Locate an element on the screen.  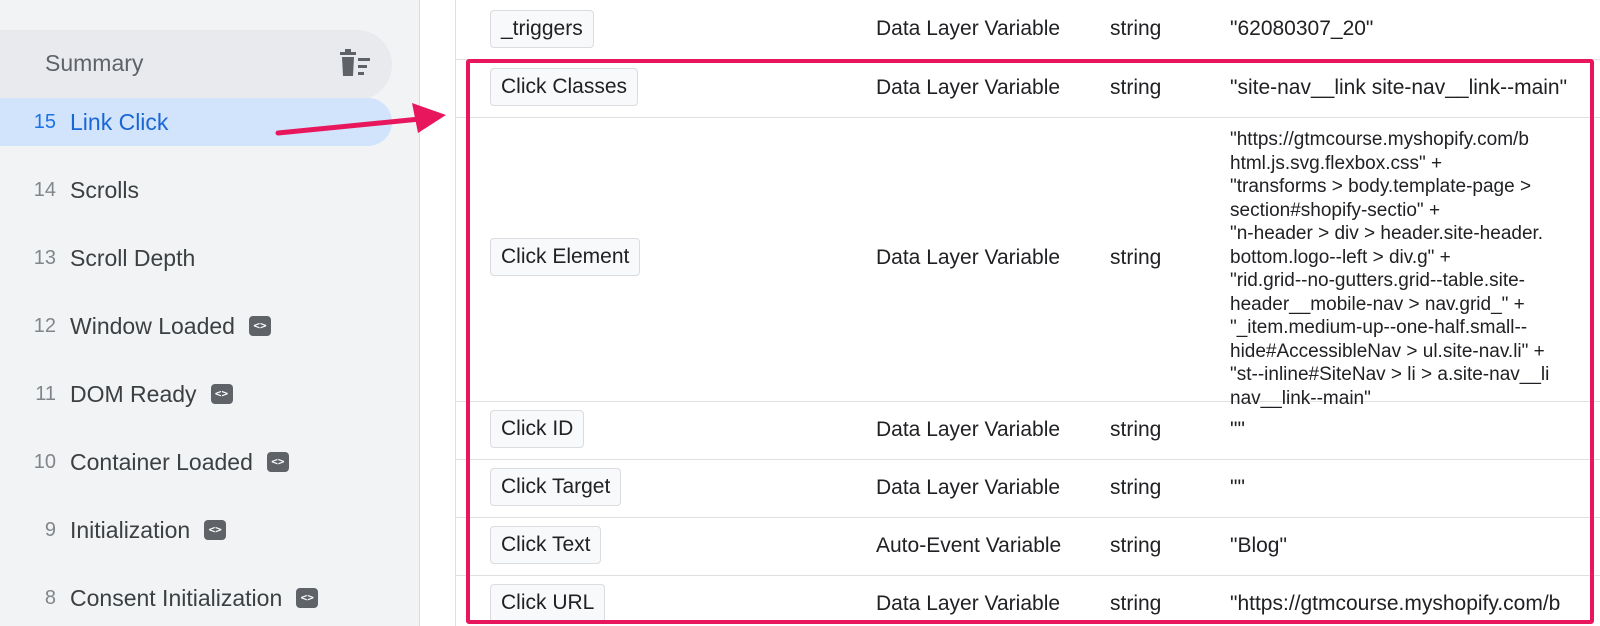
value-line: bottom.logo--left > div.g" + is located at coordinates (1340, 257).